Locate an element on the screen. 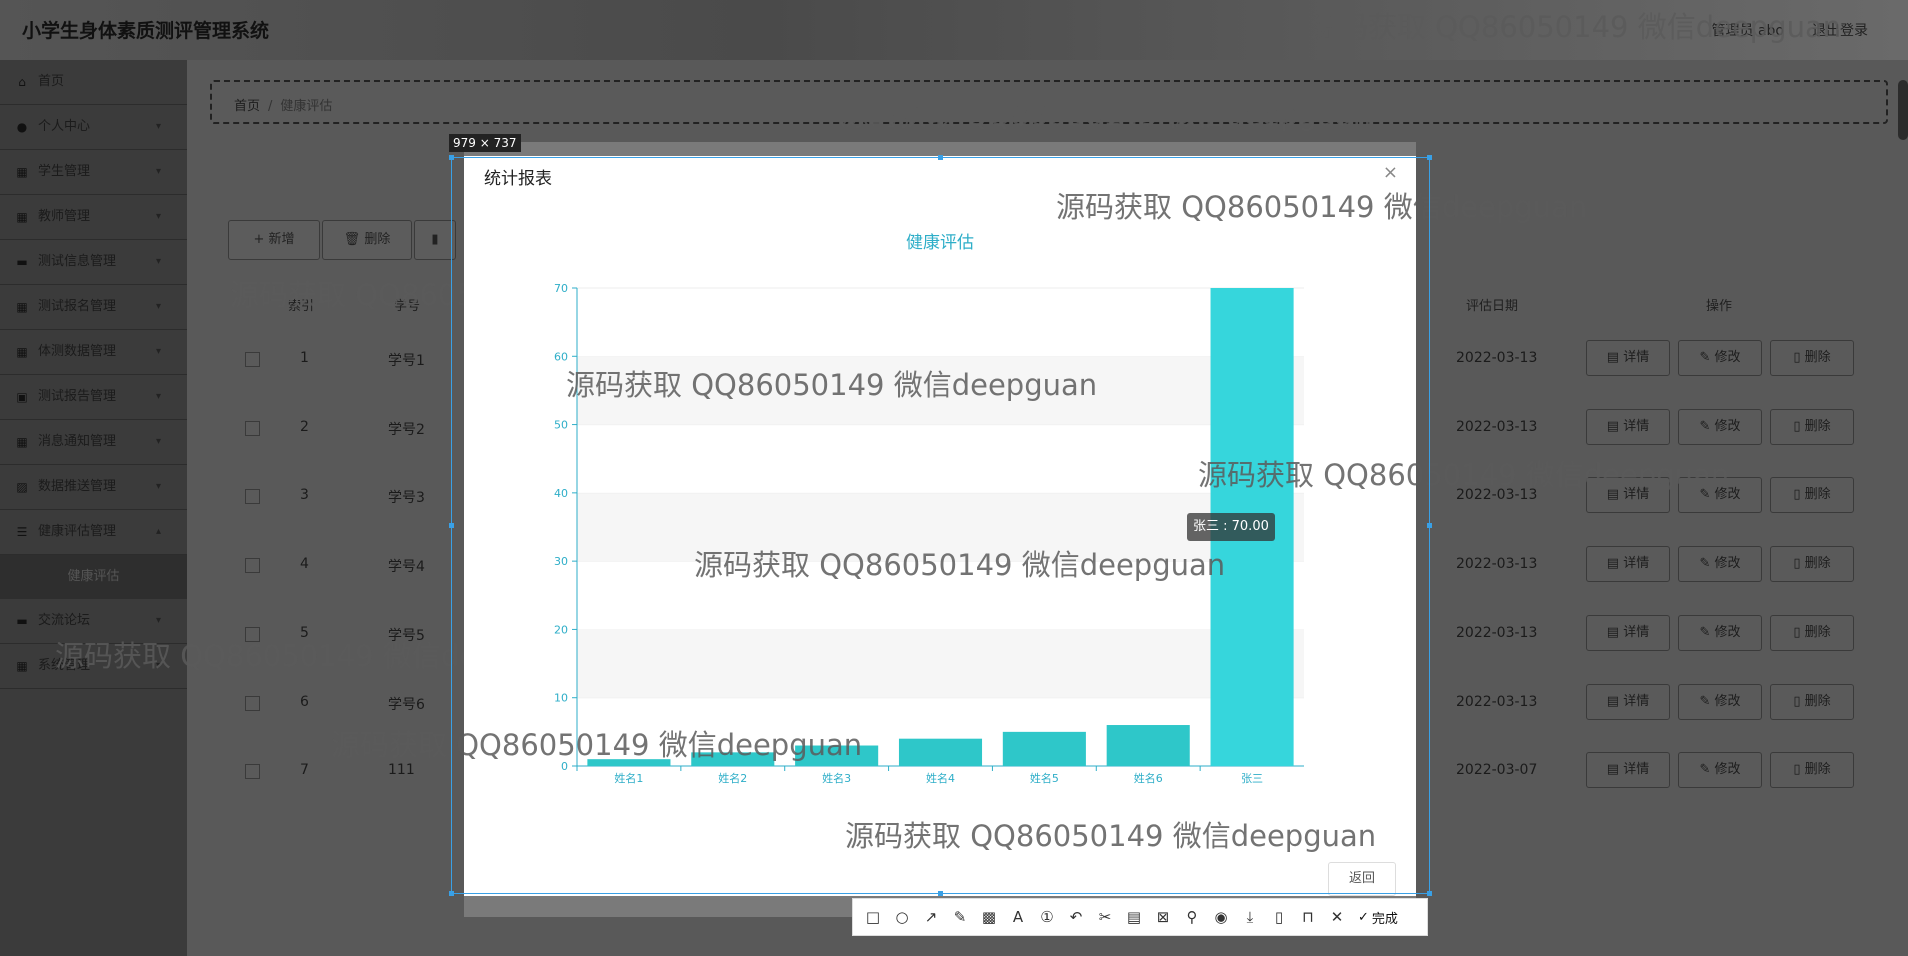  cancel-icon: ✕ is located at coordinates (1337, 917).